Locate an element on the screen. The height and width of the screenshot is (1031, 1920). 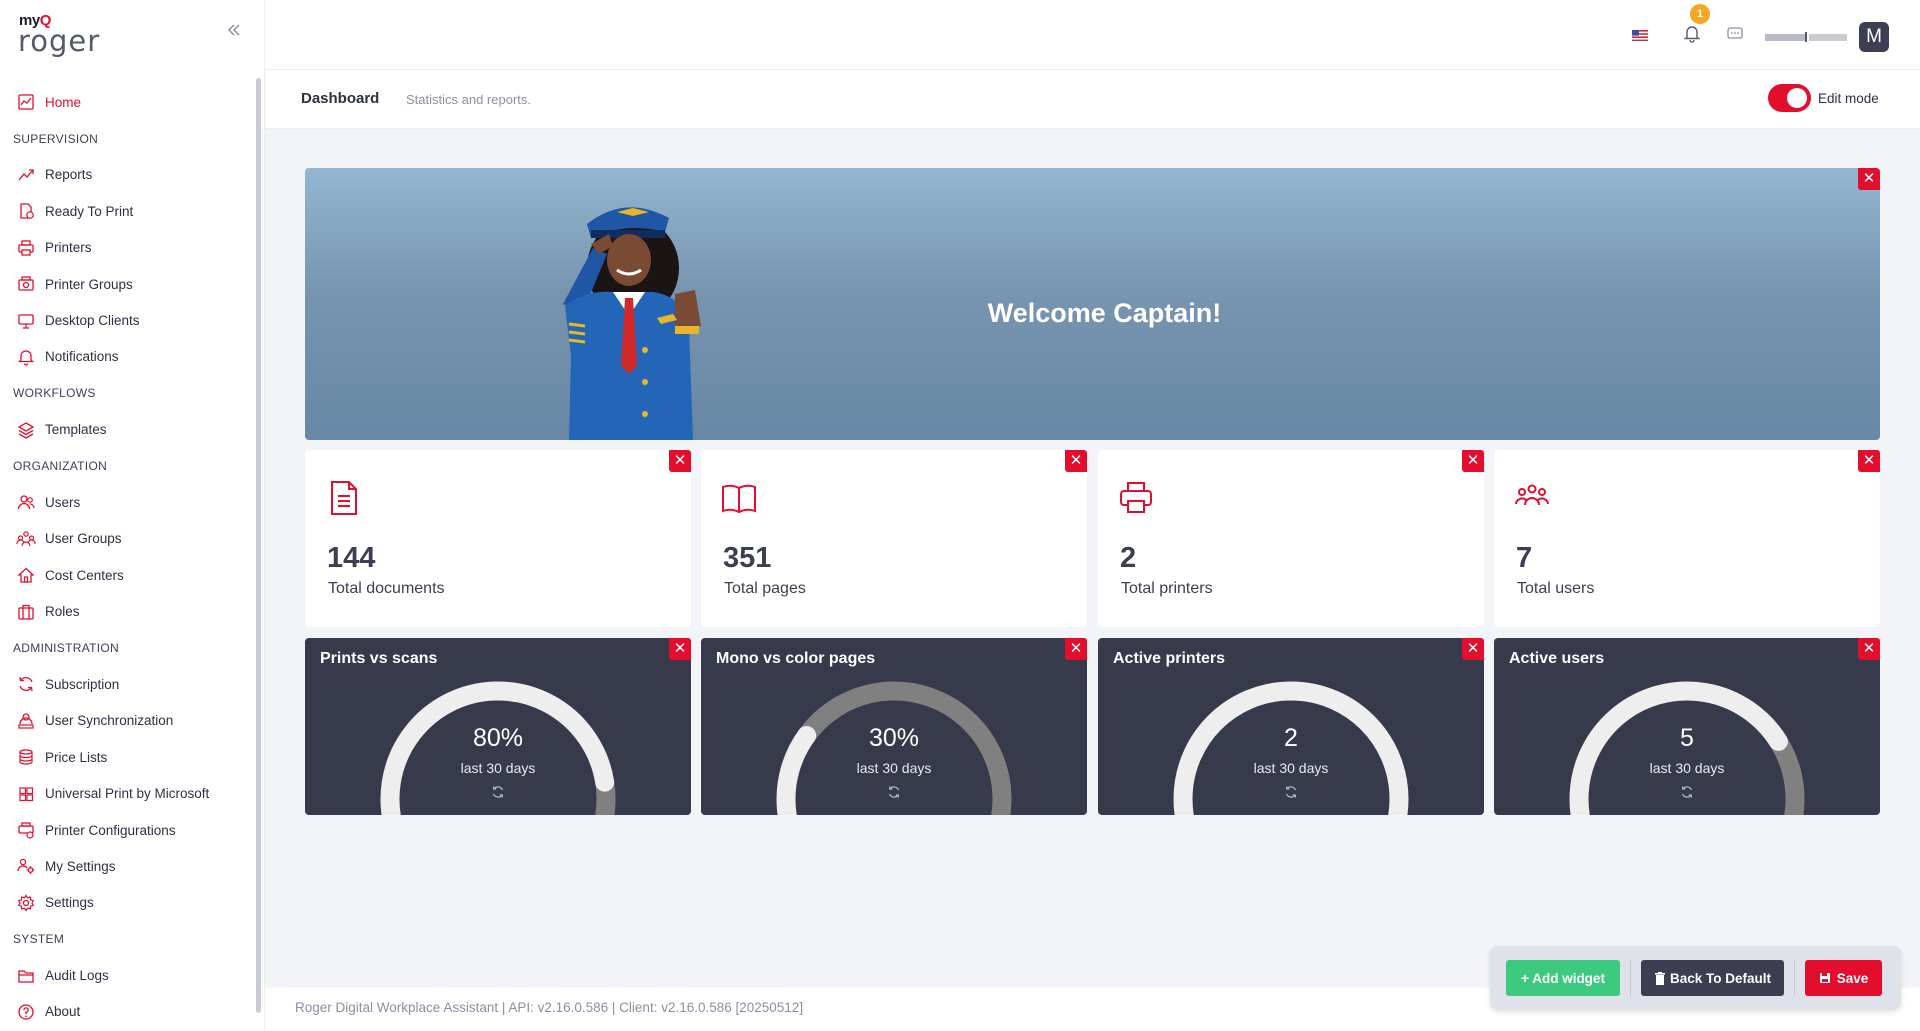
banner-title: Welcome Captain! is located at coordinates (1104, 313).